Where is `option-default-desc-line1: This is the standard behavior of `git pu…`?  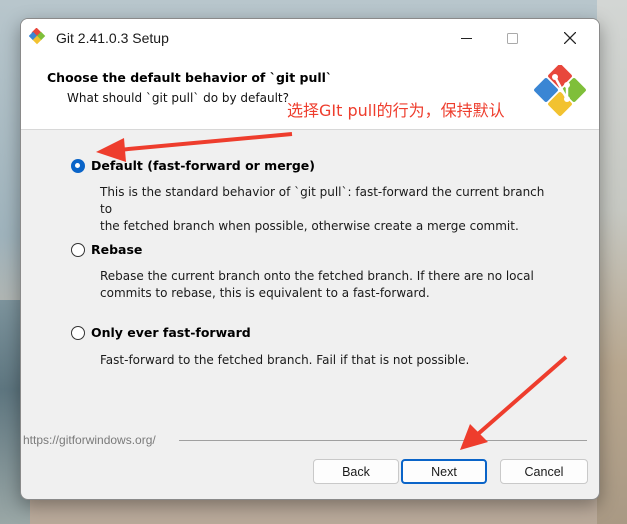 option-default-desc-line1: This is the standard behavior of `git pu… is located at coordinates (322, 200).